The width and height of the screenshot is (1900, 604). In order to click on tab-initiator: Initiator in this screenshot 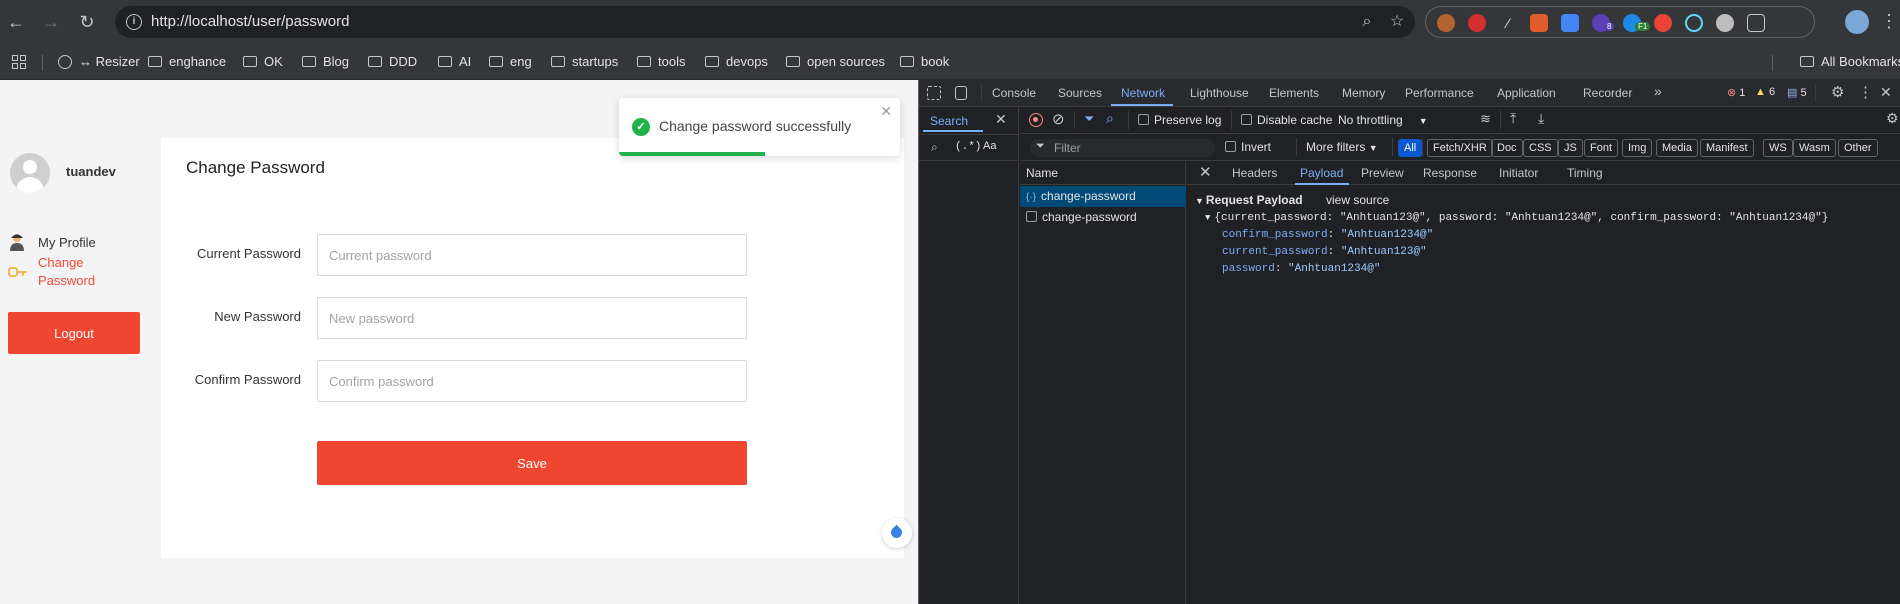, I will do `click(1518, 173)`.